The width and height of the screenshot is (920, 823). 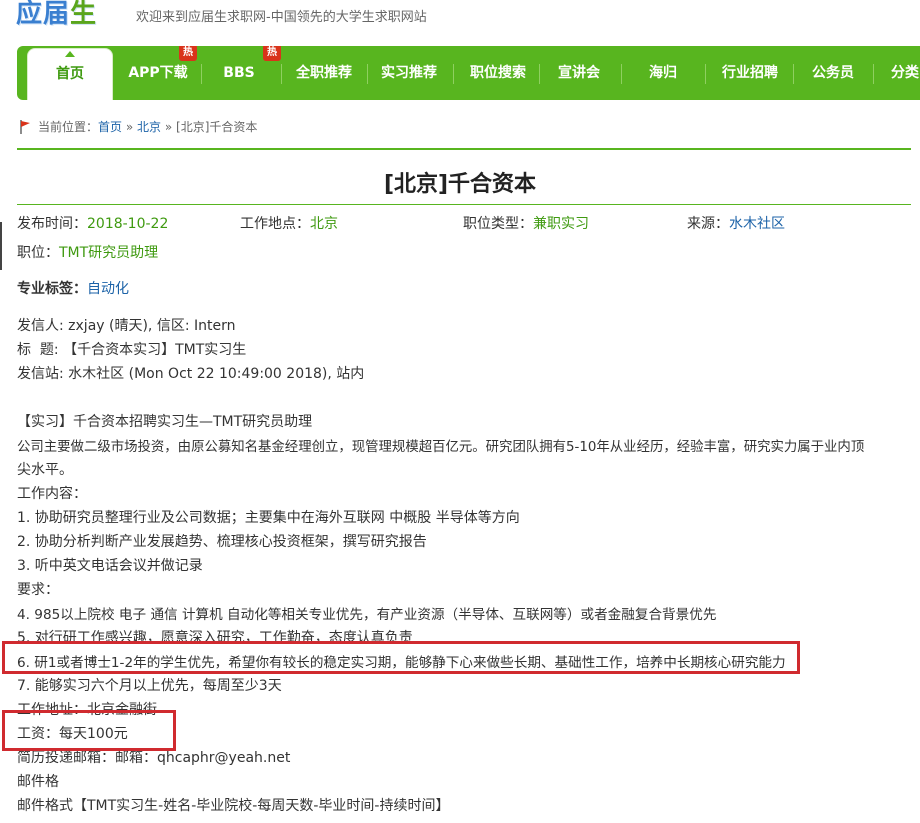 I want to click on body-line: 邮件格, so click(x=38, y=782).